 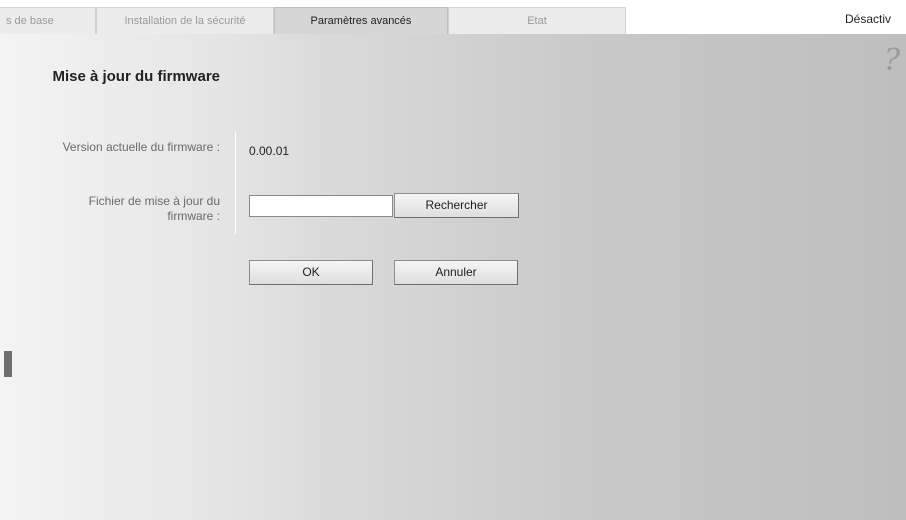 I want to click on firmware-file-input, so click(x=321, y=206).